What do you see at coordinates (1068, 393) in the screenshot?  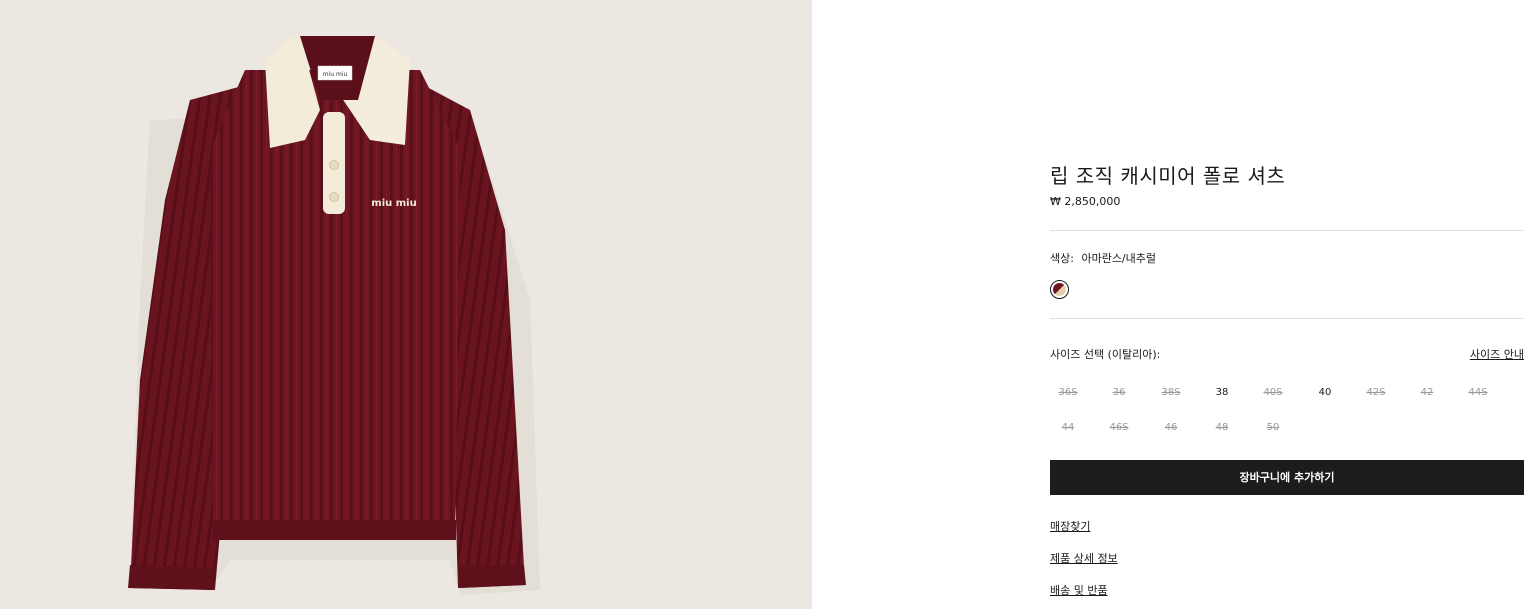 I see `size-option: 36S` at bounding box center [1068, 393].